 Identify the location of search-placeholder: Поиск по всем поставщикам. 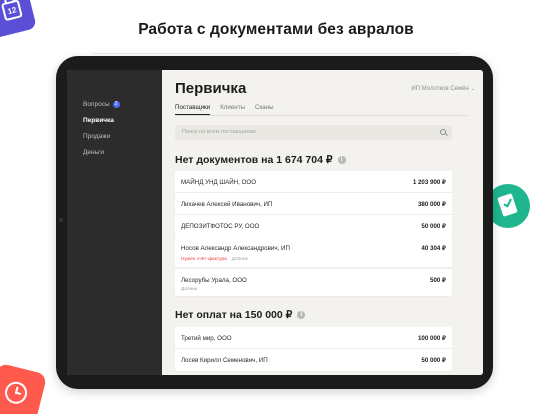
(219, 132).